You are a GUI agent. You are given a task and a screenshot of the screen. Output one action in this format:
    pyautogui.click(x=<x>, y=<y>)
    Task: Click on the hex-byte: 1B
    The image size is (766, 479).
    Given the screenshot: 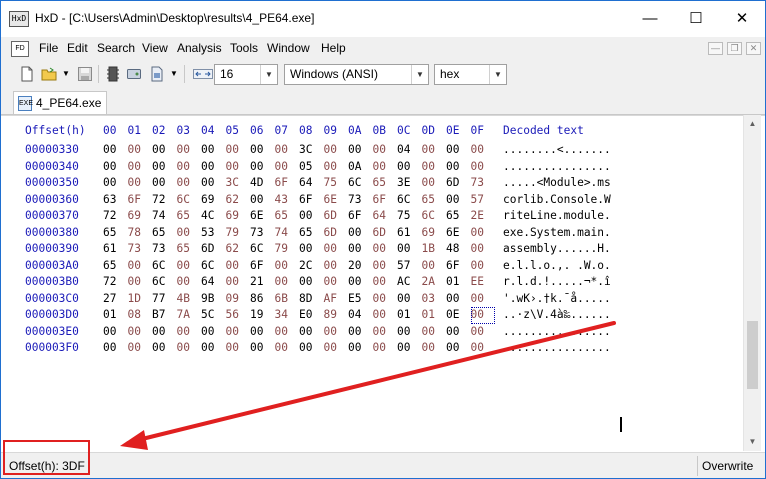 What is the action you would take?
    pyautogui.click(x=434, y=249)
    